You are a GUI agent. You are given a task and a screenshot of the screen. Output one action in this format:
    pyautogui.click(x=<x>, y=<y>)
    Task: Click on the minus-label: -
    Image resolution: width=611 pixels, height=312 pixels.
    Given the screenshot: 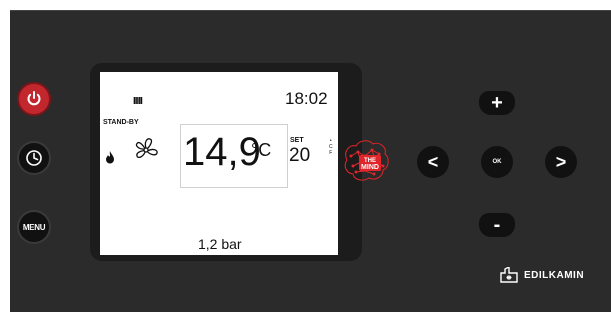 What is the action you would take?
    pyautogui.click(x=497, y=224)
    